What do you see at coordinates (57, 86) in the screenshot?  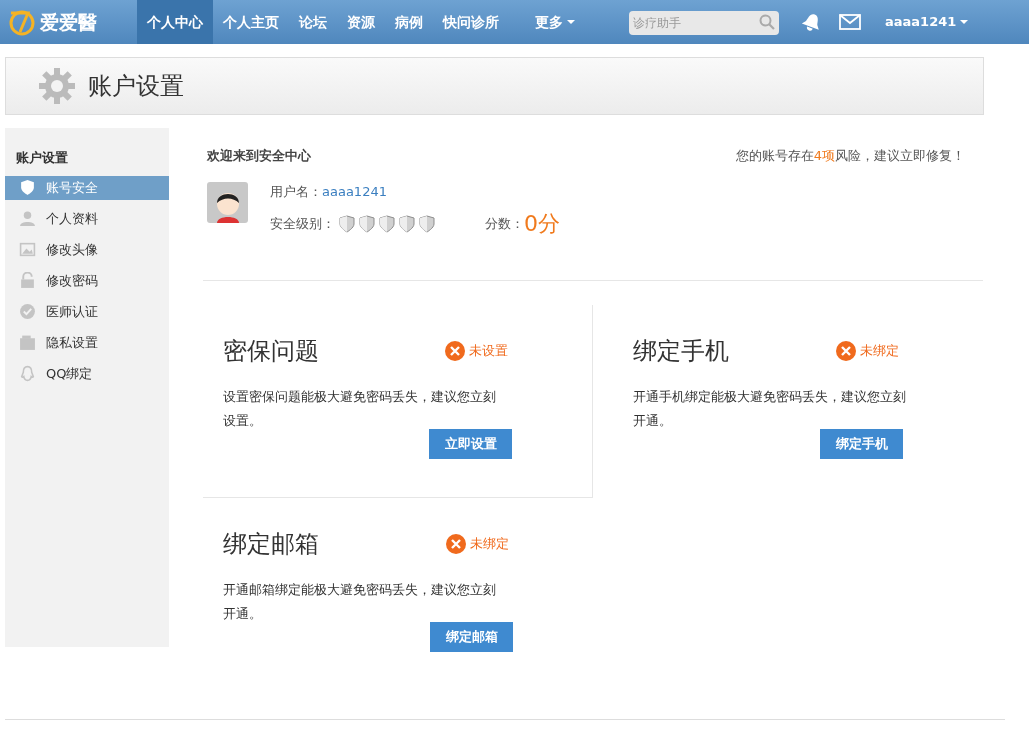 I see `gear-icon` at bounding box center [57, 86].